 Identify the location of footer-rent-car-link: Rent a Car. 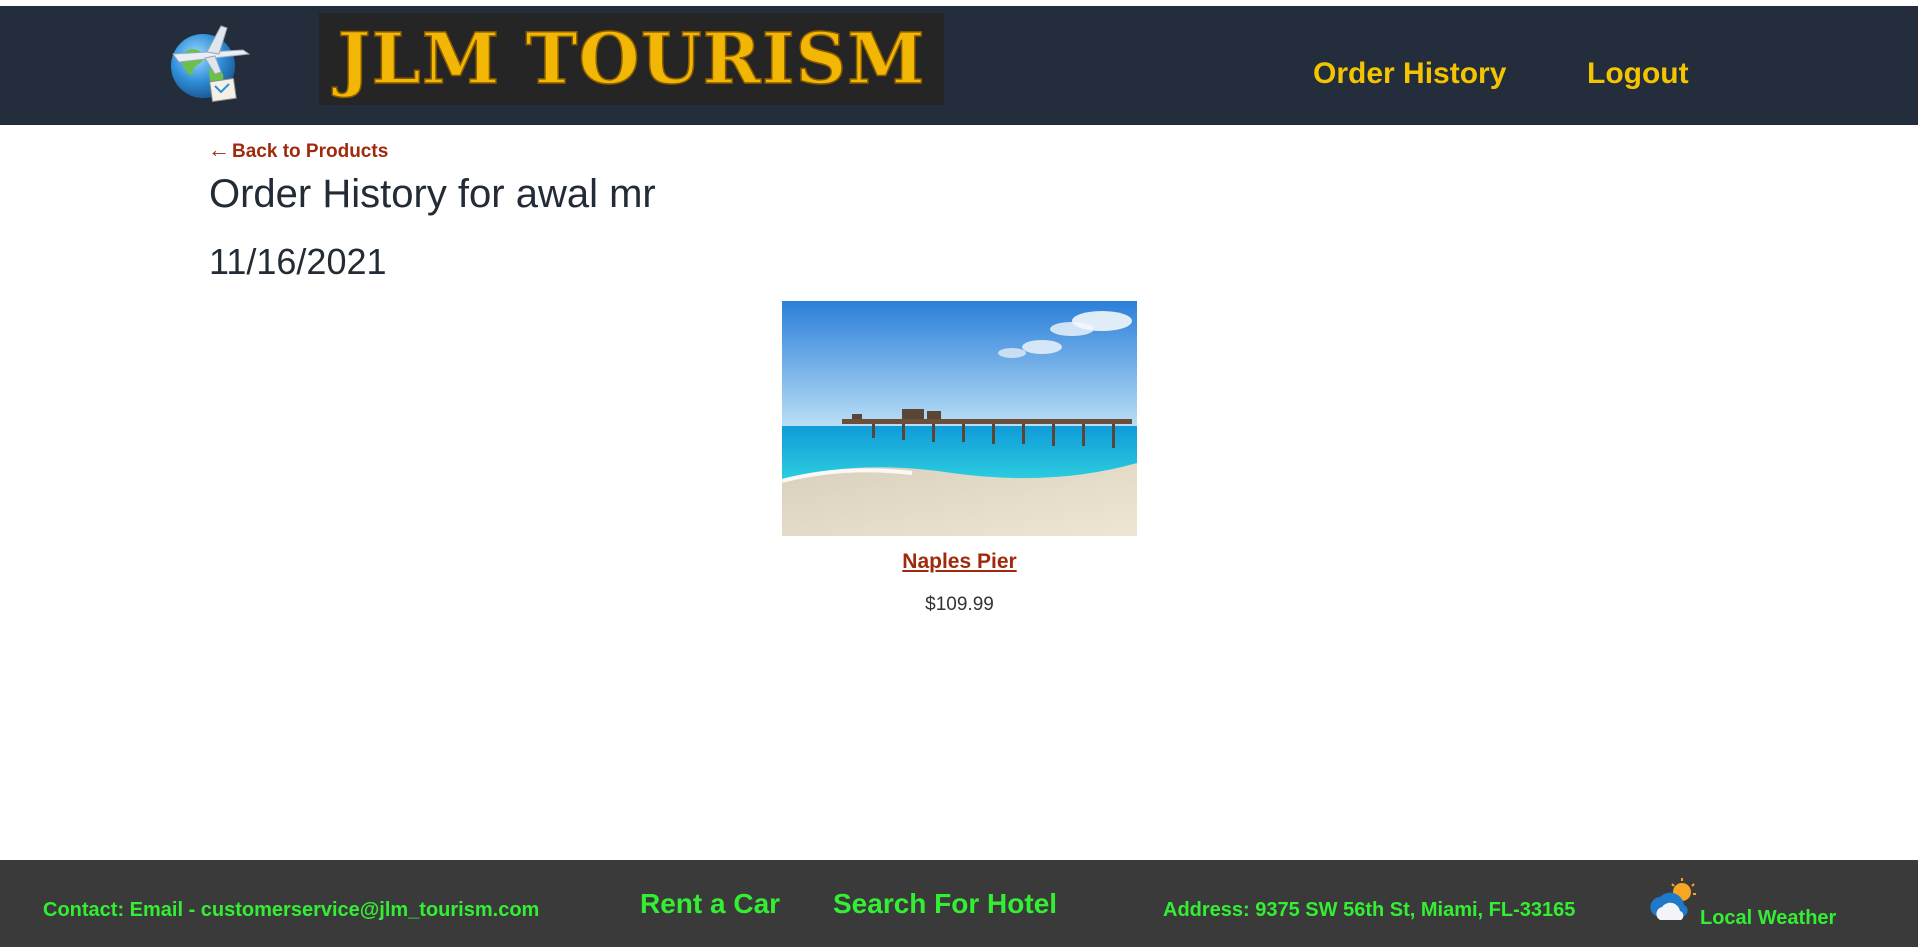
(710, 904).